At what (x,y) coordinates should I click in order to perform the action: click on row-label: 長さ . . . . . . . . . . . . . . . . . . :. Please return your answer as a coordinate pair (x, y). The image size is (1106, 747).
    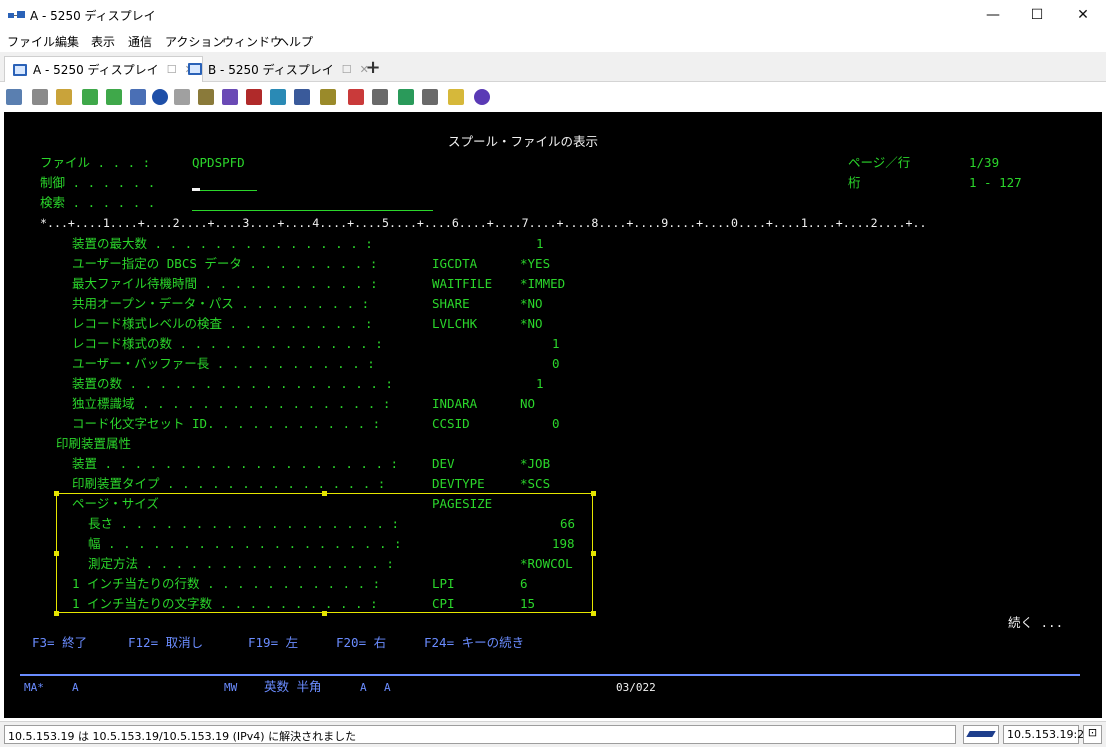
    Looking at the image, I should click on (243, 523).